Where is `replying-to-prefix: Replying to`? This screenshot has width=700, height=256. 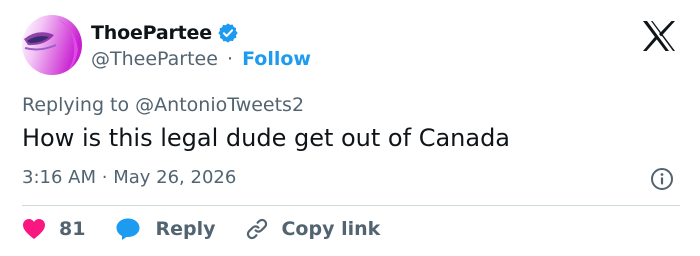
replying-to-prefix: Replying to is located at coordinates (76, 105).